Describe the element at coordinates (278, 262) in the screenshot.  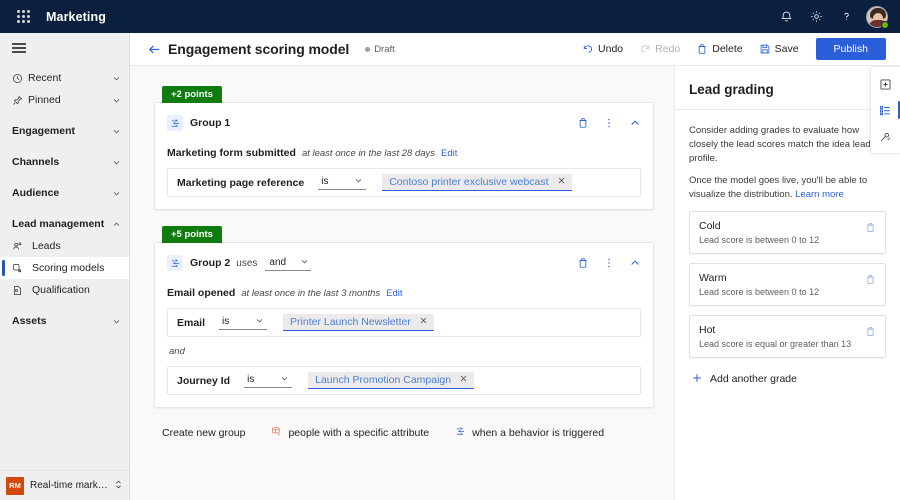
I see `group-logic-operator-value: and` at that location.